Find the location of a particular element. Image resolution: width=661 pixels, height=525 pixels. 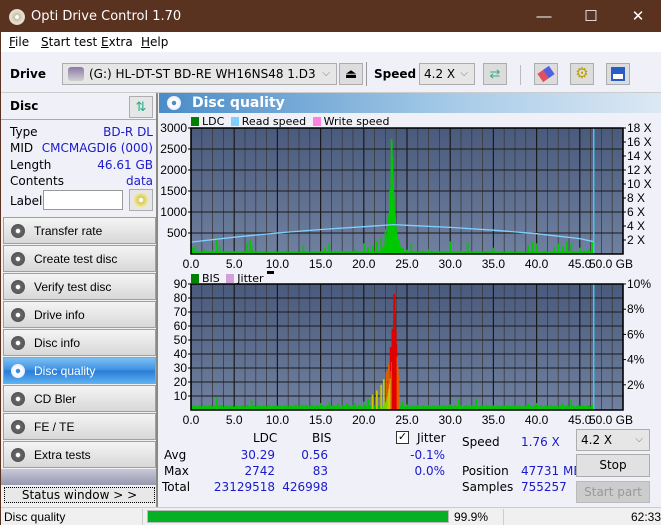

disc-quality-icon is located at coordinates (18, 371).